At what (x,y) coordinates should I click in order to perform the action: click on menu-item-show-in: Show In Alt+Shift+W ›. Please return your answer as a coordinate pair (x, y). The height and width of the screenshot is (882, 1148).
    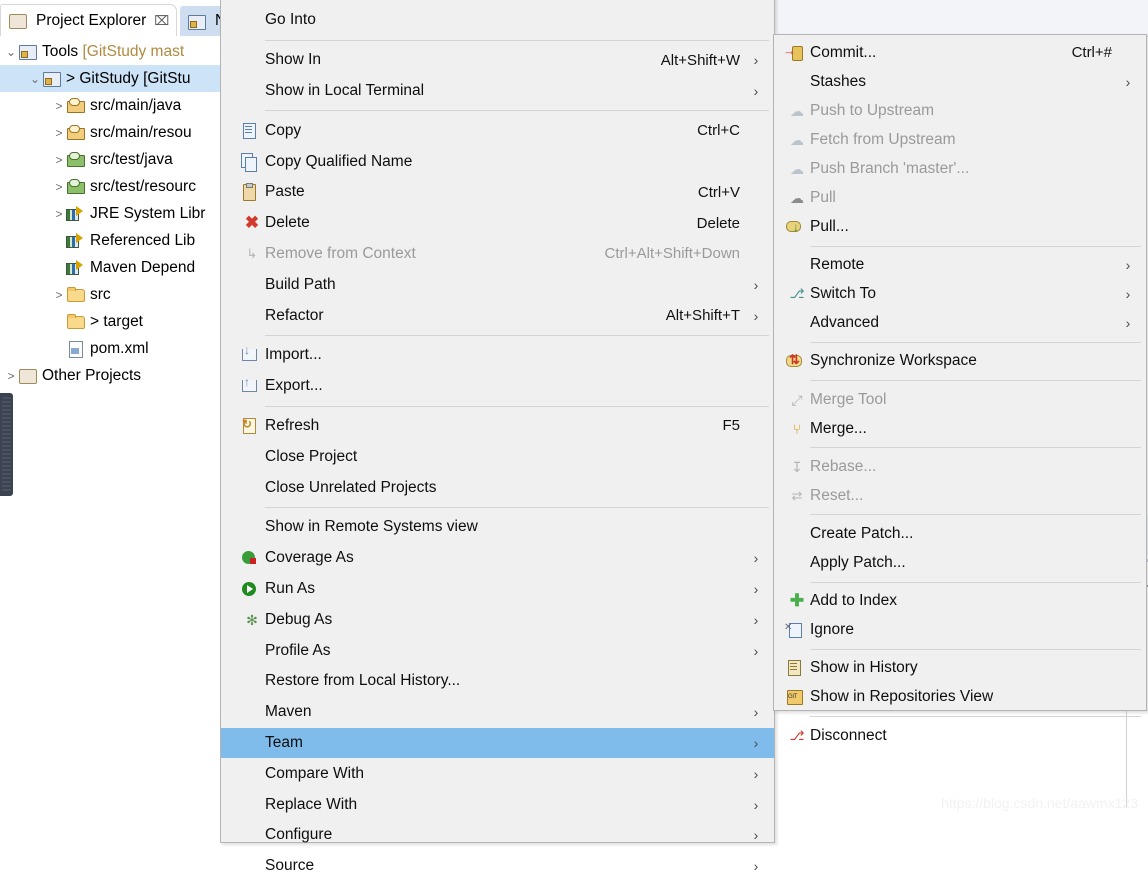
    Looking at the image, I should click on (497, 60).